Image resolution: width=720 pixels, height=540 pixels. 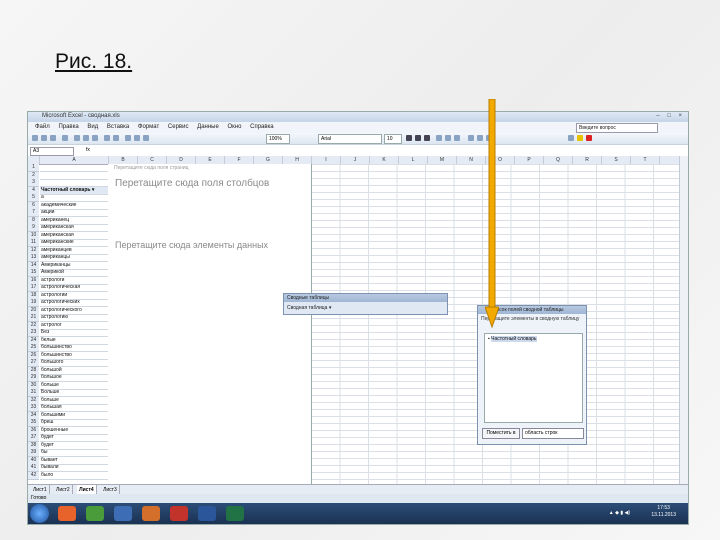 I want to click on sum-icon, so click(x=128, y=138).